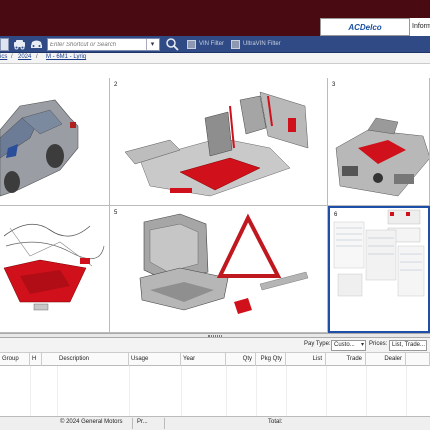  I want to click on engine-illustration, so click(382, 157).